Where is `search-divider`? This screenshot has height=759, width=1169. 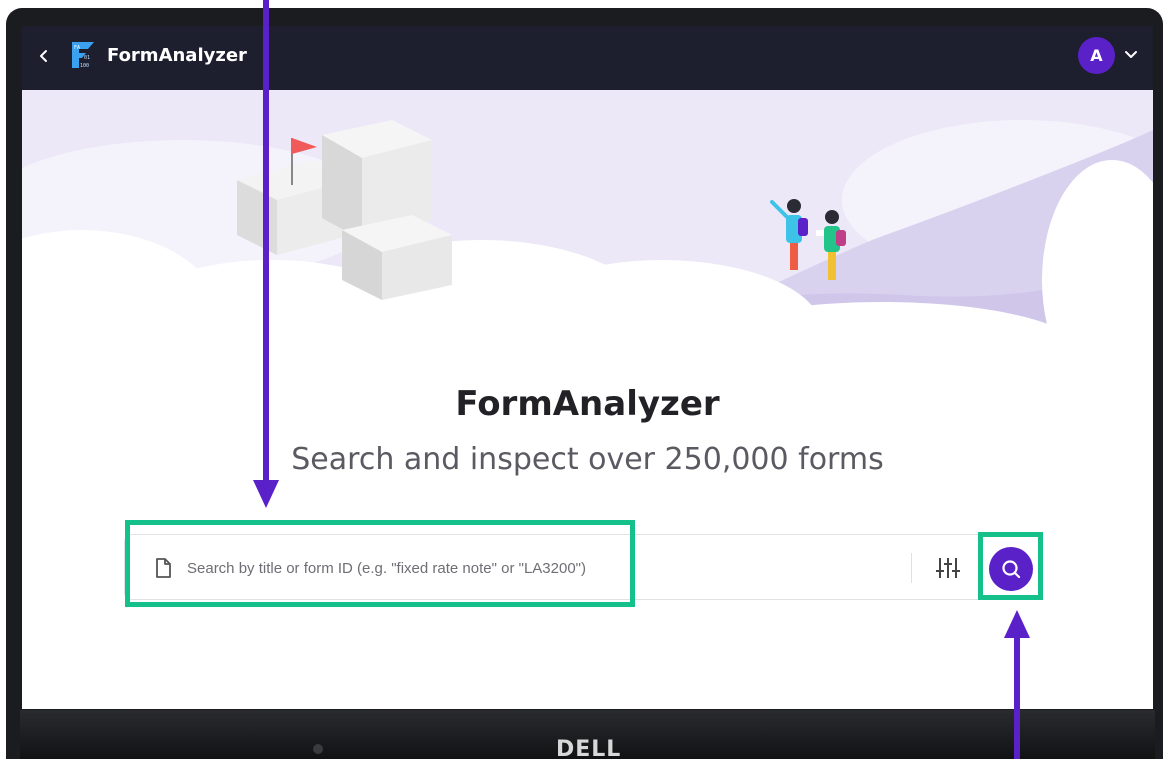 search-divider is located at coordinates (911, 568).